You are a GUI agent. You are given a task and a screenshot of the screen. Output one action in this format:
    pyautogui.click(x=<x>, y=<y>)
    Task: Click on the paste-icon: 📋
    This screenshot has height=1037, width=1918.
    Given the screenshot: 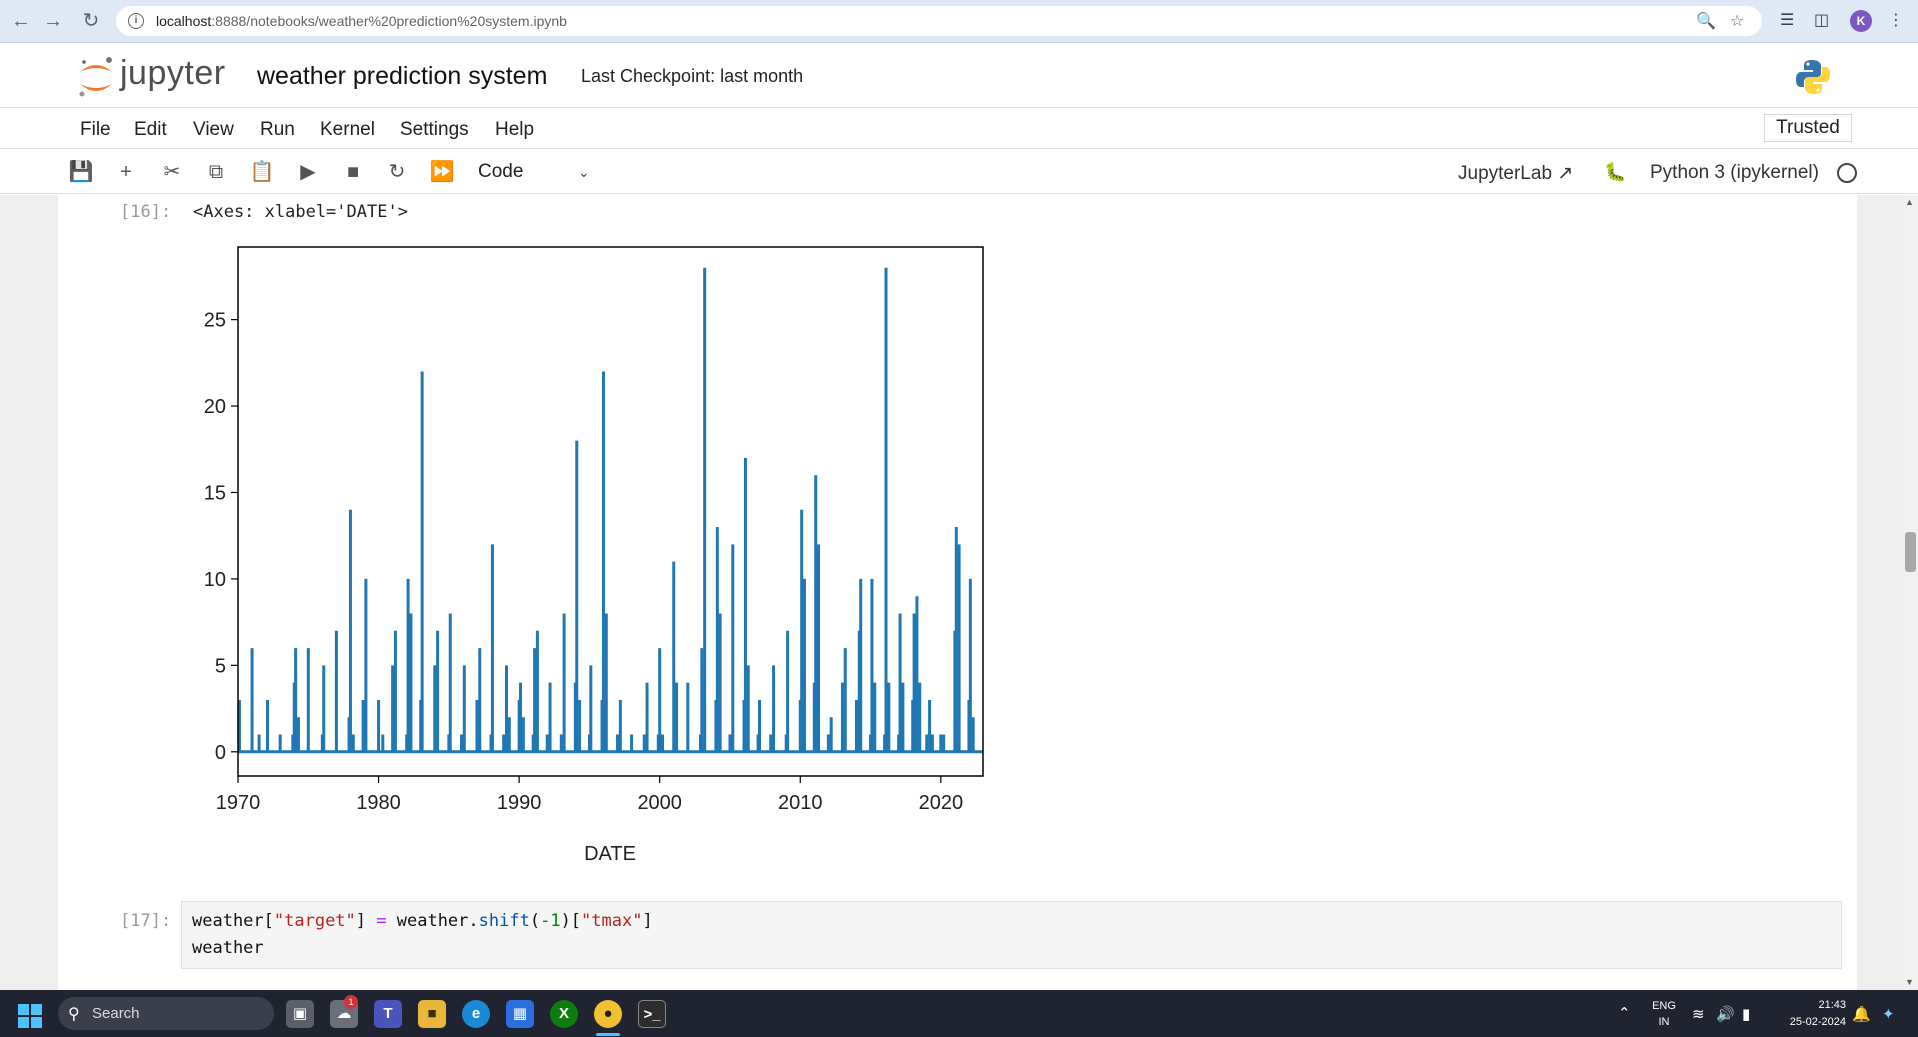 What is the action you would take?
    pyautogui.click(x=262, y=172)
    